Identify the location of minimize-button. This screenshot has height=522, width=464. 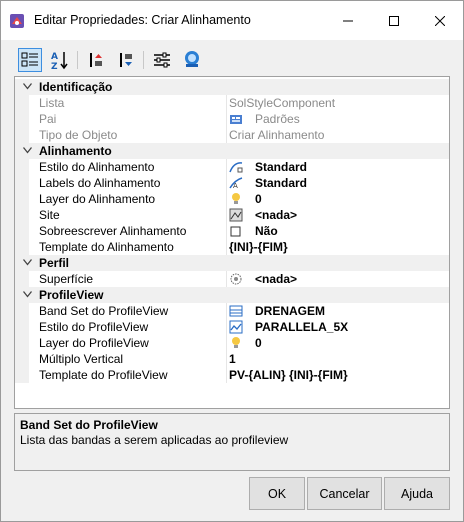
(348, 20).